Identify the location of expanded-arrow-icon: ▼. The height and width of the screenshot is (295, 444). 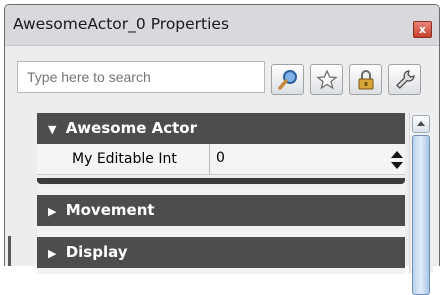
(52, 129).